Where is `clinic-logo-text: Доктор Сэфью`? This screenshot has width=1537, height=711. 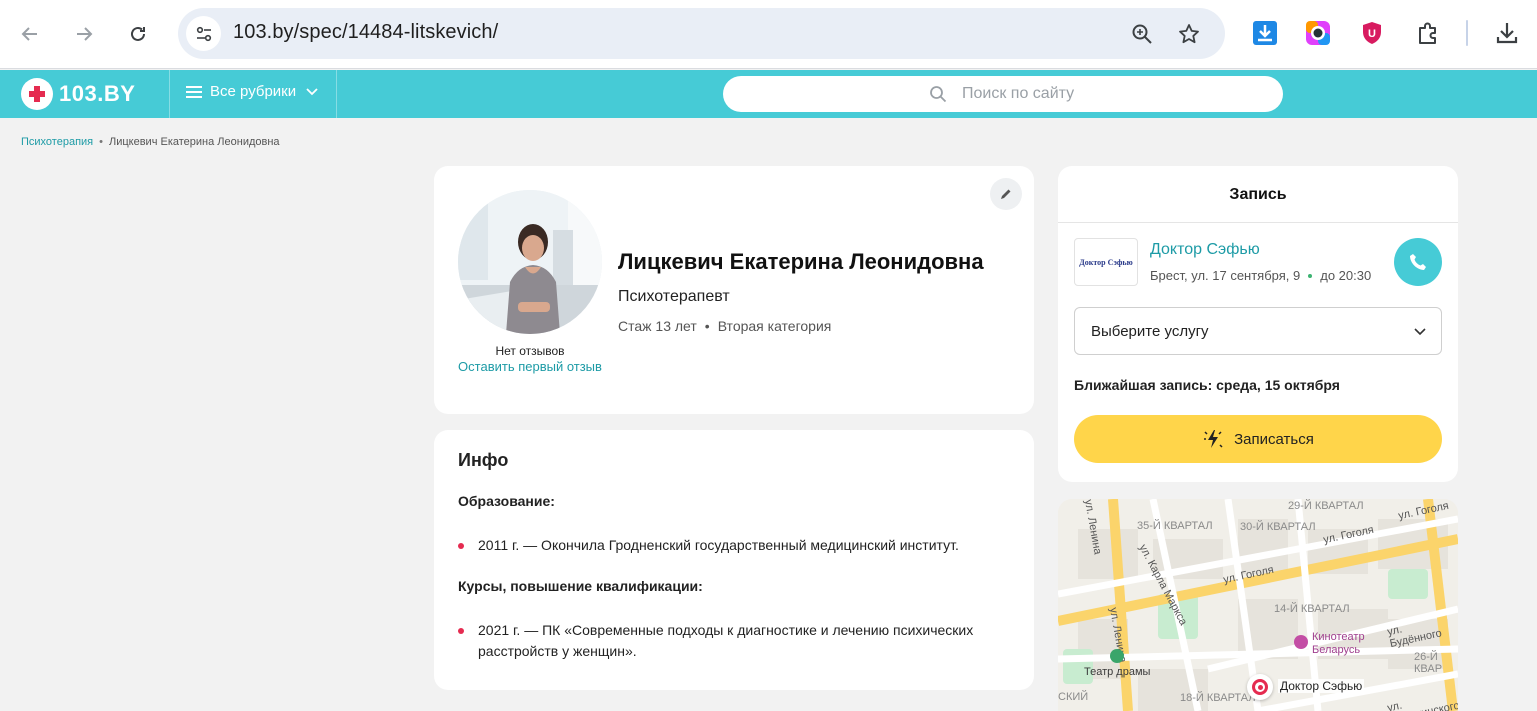 clinic-logo-text: Доктор Сэфью is located at coordinates (1106, 262).